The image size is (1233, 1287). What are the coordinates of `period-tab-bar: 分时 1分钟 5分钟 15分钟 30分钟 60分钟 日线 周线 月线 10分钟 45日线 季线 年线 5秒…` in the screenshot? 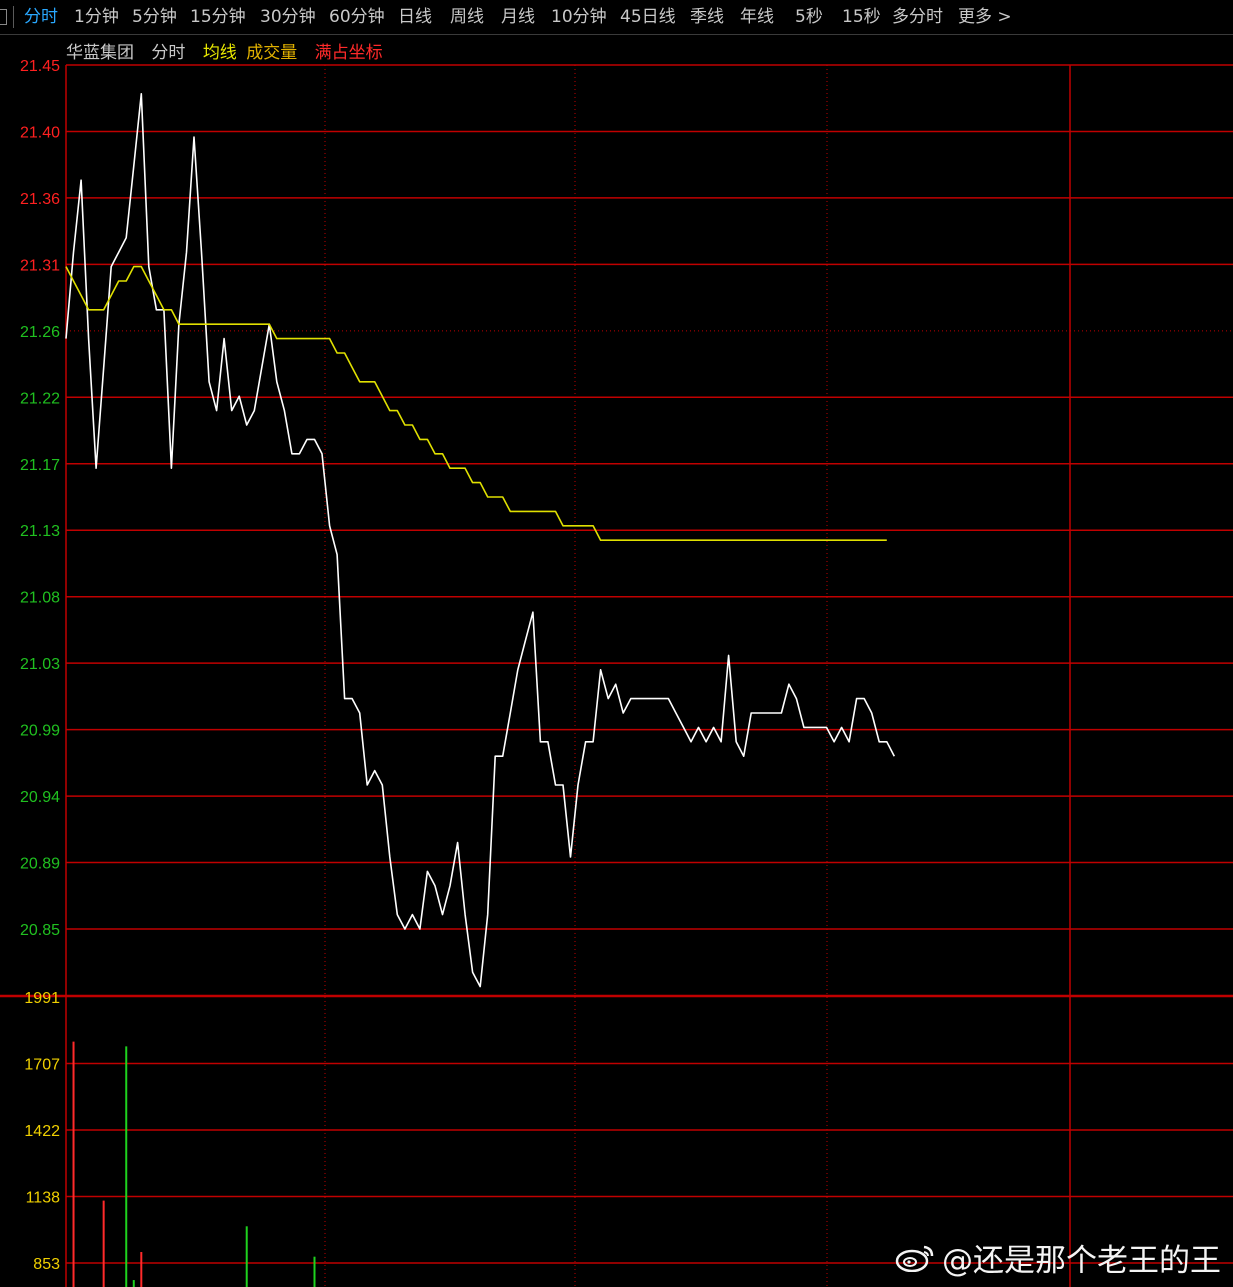 It's located at (616, 17).